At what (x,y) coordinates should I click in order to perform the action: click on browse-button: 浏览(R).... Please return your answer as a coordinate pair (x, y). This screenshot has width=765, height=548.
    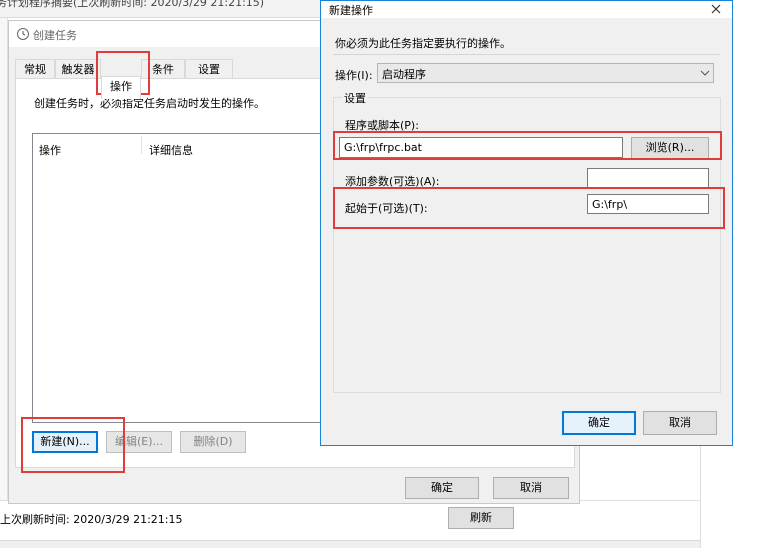
    Looking at the image, I should click on (670, 148).